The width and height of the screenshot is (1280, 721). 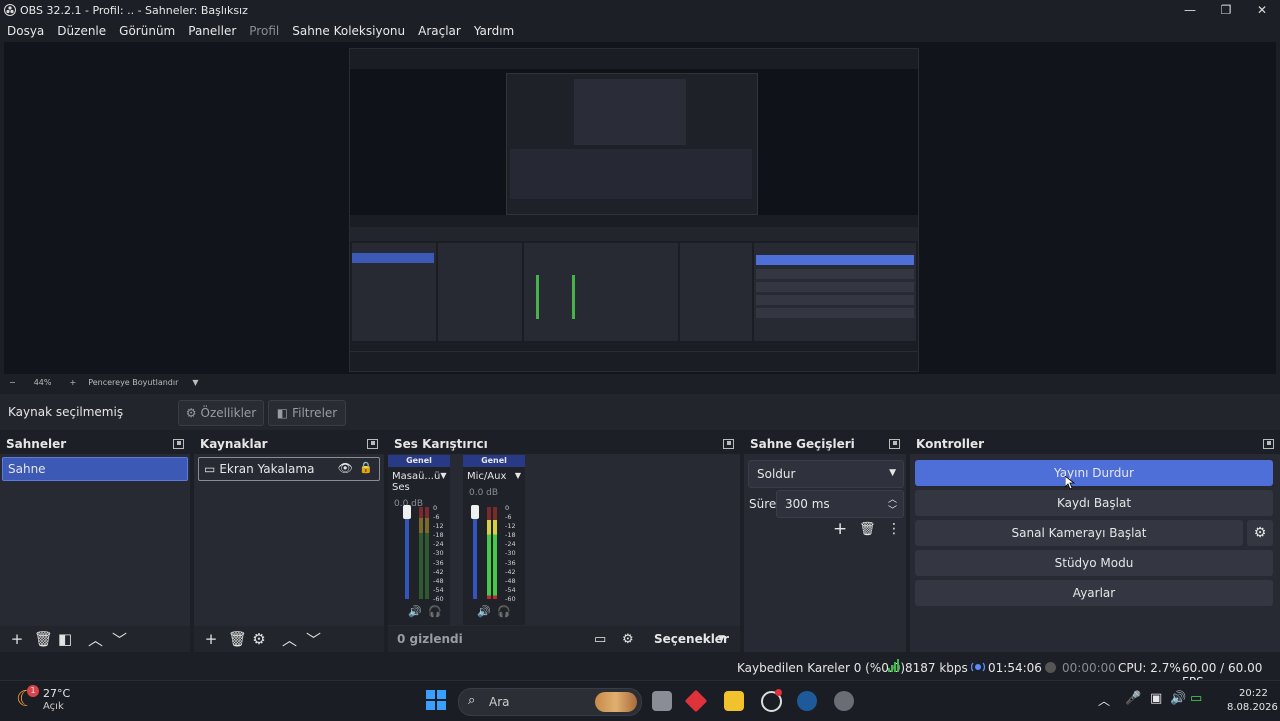 I want to click on task-view-icon, so click(x=662, y=701).